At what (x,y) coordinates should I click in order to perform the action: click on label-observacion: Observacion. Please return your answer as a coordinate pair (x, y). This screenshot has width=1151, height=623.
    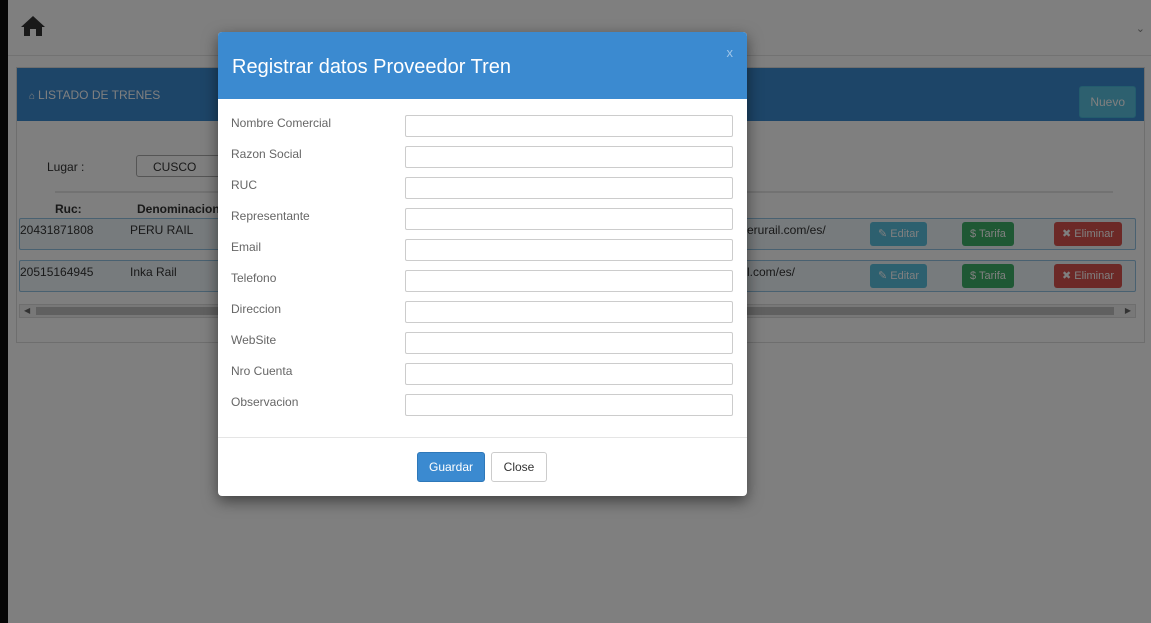
    Looking at the image, I should click on (265, 402).